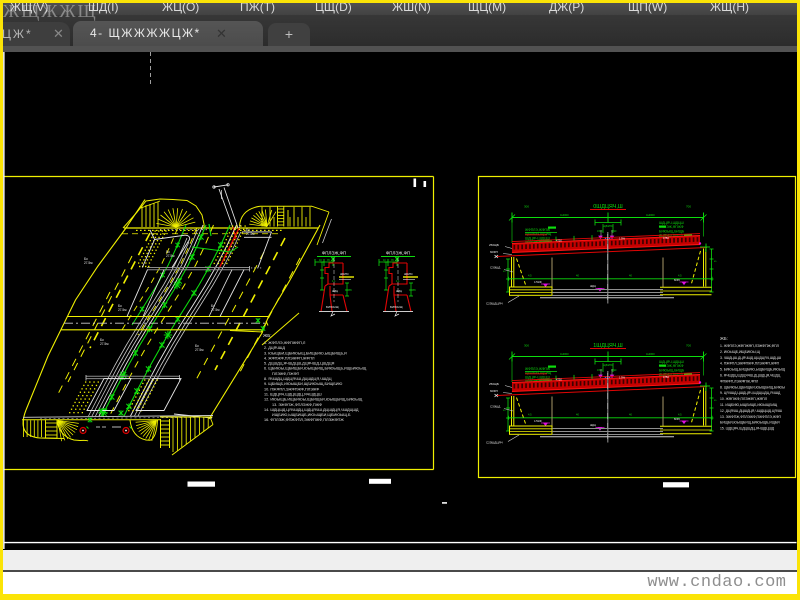  I want to click on svg-text: 1ШДЦЯЧ,Ш, so click(608, 346).